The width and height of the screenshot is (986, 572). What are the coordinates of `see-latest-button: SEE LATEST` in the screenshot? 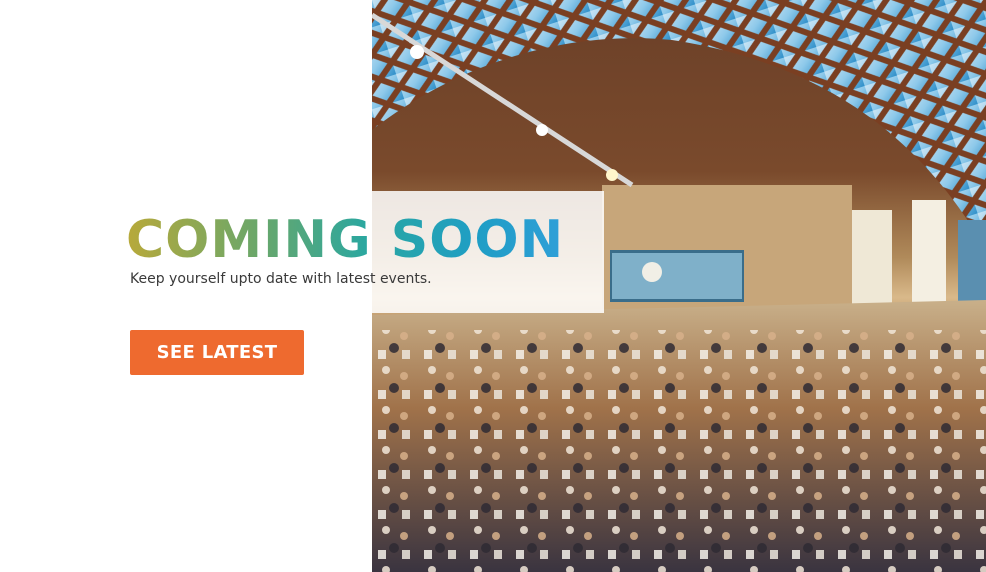 It's located at (217, 352).